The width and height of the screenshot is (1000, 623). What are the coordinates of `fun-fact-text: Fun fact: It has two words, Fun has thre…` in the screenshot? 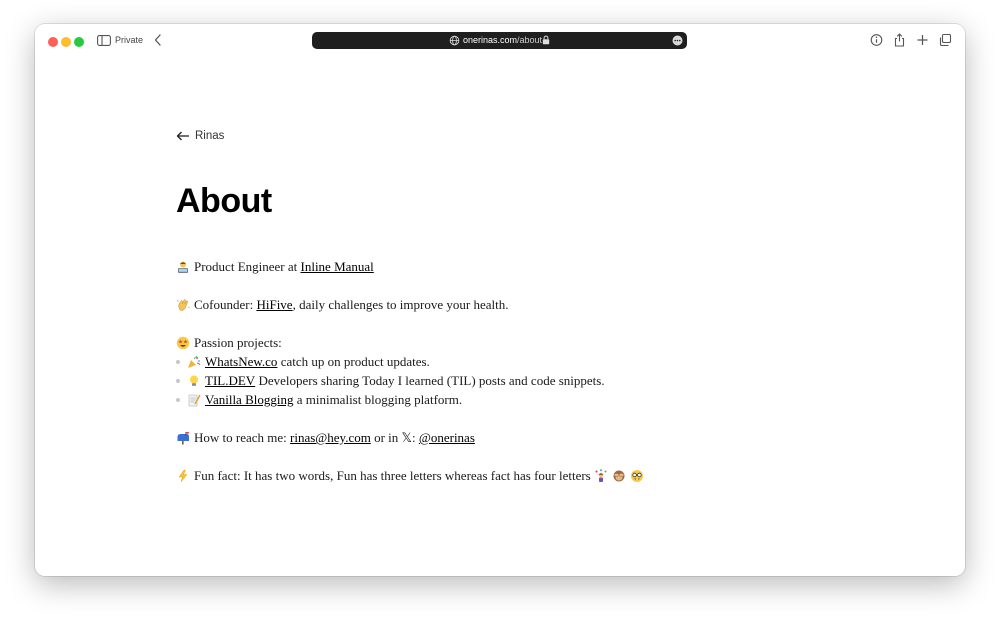 It's located at (392, 475).